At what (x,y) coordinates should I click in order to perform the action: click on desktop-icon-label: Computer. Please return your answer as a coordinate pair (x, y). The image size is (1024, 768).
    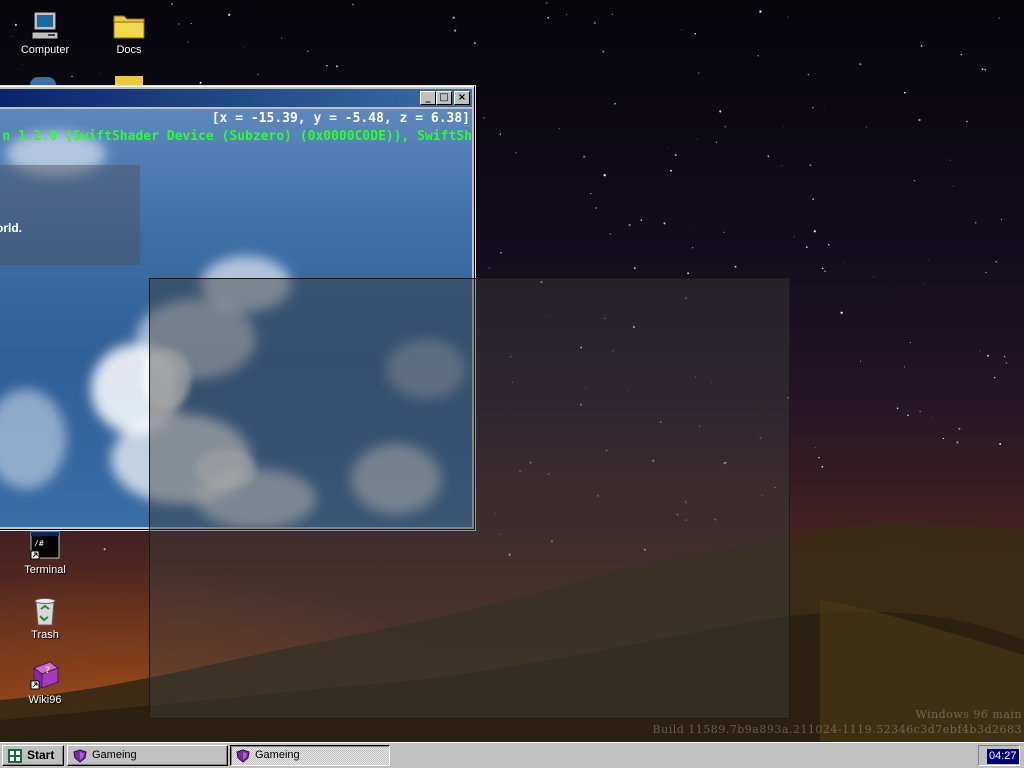
    Looking at the image, I should click on (45, 50).